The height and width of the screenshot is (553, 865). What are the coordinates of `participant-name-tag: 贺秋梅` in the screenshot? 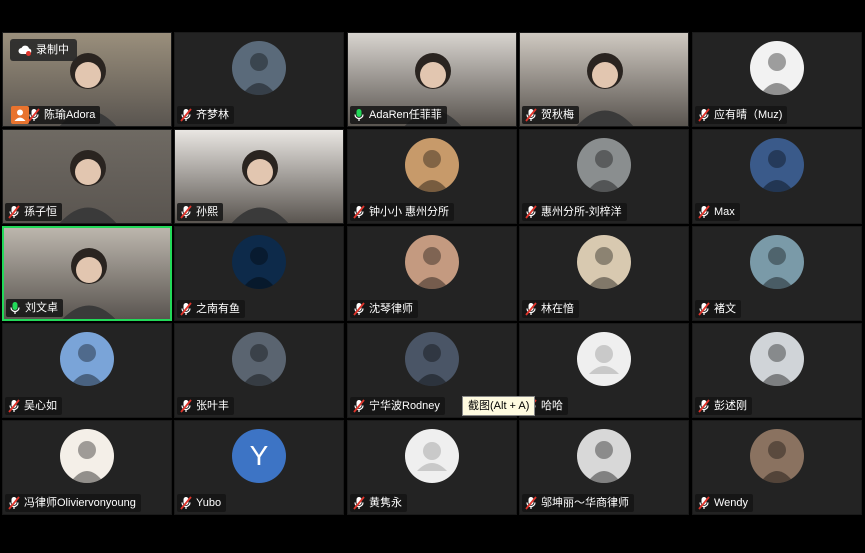 It's located at (550, 115).